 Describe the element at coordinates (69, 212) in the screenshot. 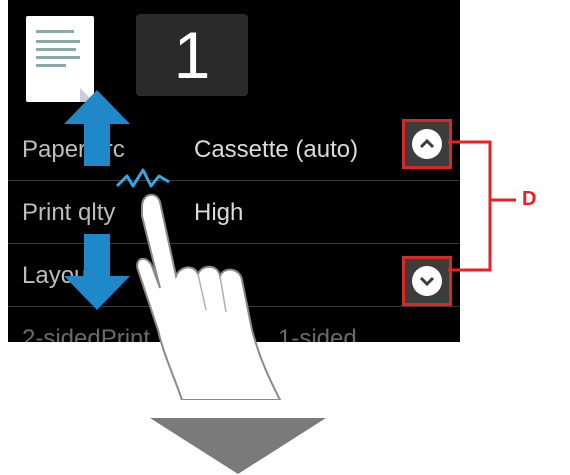

I see `setting-label: Print qlty` at that location.